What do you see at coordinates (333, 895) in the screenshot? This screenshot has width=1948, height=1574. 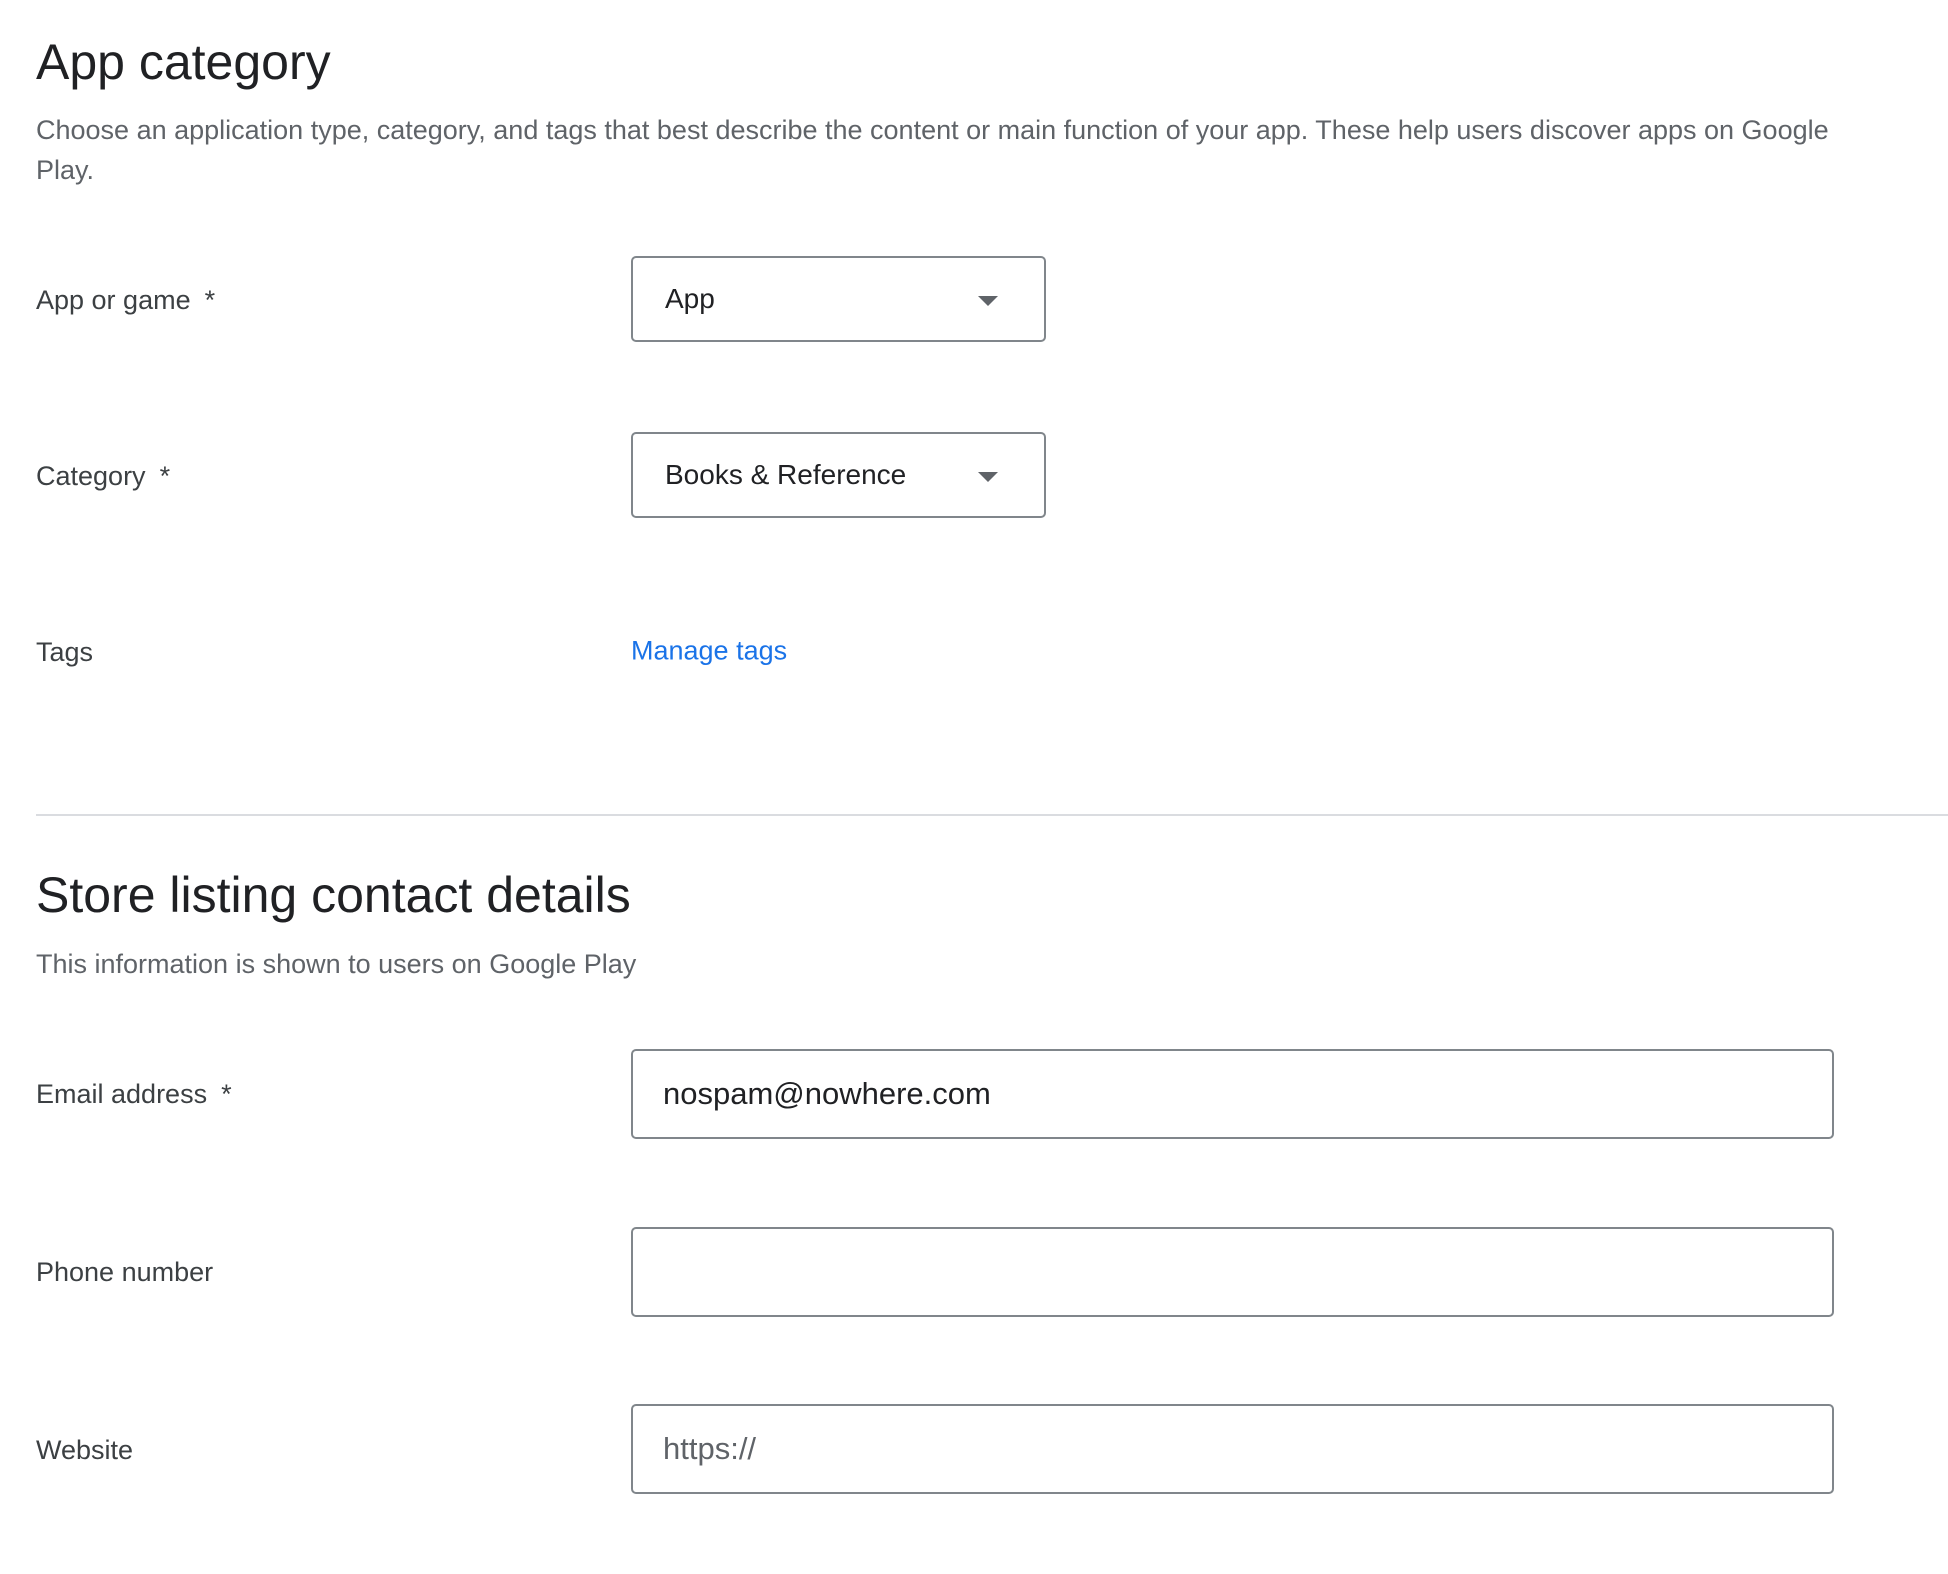 I see `contact-details-title: Store listing contact details` at bounding box center [333, 895].